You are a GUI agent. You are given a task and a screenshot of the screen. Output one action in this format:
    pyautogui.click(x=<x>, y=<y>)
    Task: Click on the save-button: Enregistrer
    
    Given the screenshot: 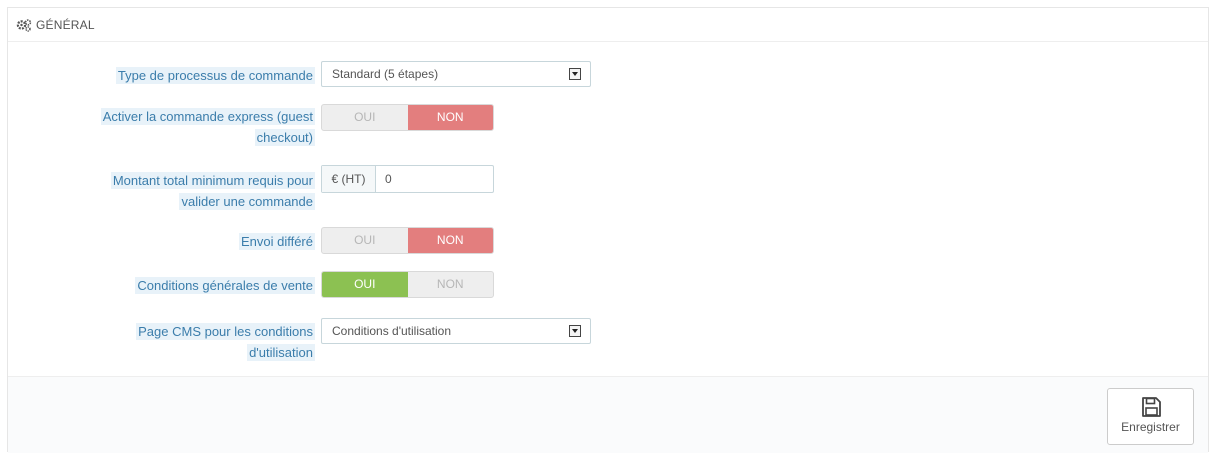 What is the action you would take?
    pyautogui.click(x=1150, y=416)
    